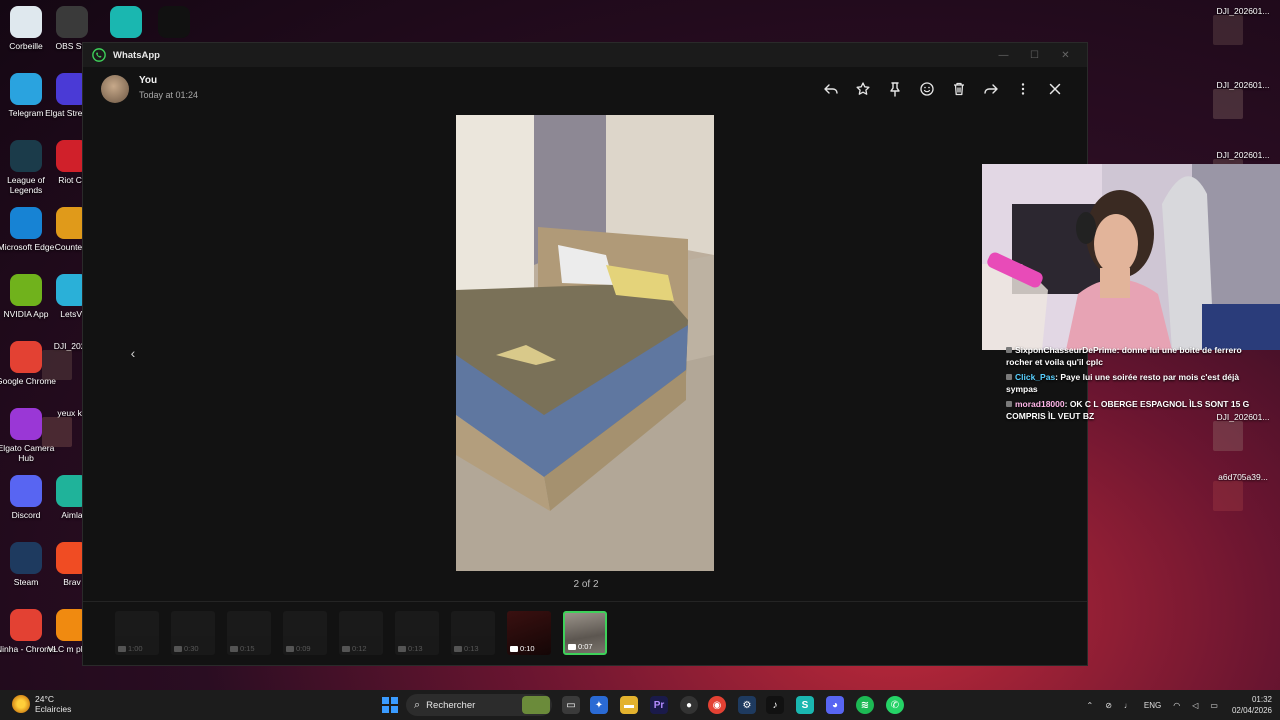 This screenshot has width=1280, height=720. Describe the element at coordinates (527, 648) in the screenshot. I see `thumbnail-duration: 0:10` at that location.